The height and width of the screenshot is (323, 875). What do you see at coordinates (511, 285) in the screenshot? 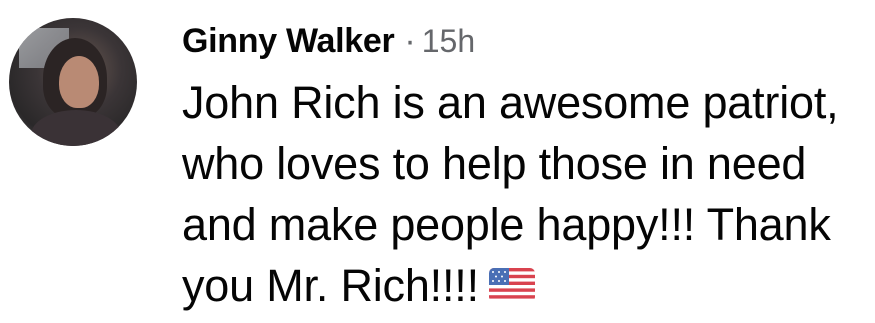
I see `us-flag-icon` at bounding box center [511, 285].